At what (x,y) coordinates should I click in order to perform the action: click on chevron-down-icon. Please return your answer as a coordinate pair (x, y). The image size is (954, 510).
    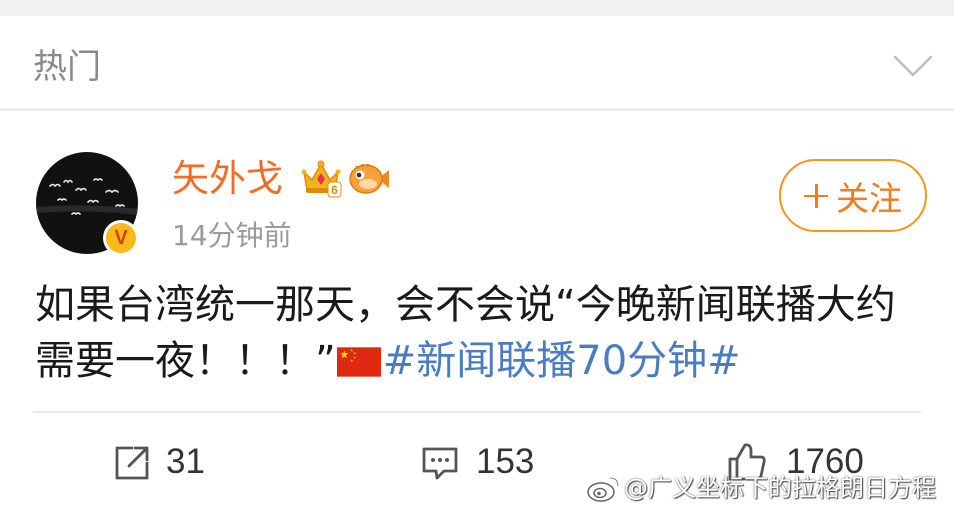
    Looking at the image, I should click on (913, 66).